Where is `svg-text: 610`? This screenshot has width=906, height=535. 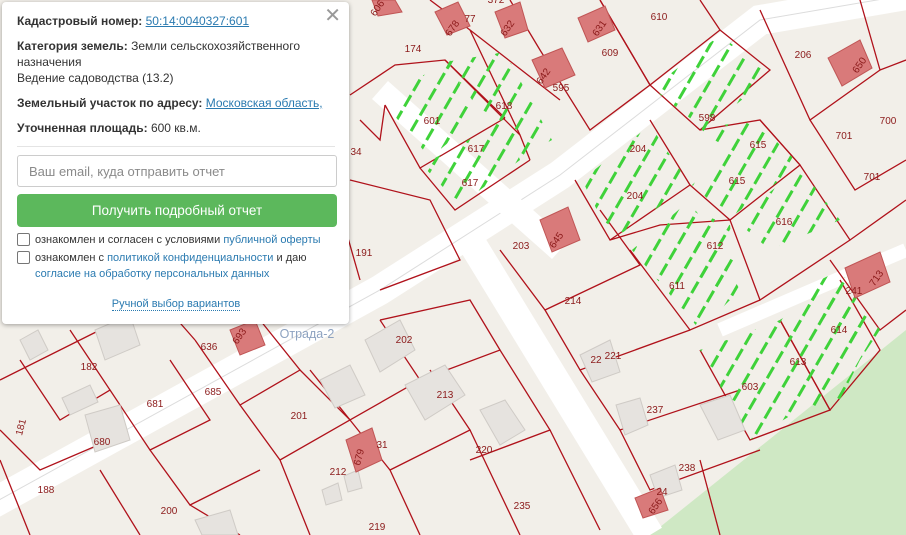
svg-text: 610 is located at coordinates (659, 17).